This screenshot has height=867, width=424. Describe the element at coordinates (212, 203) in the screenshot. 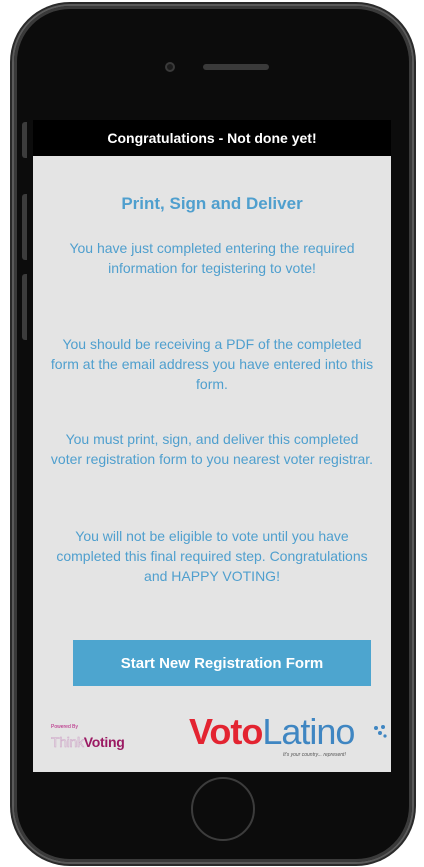

I see `page-title: Print, Sign and Deliver` at that location.